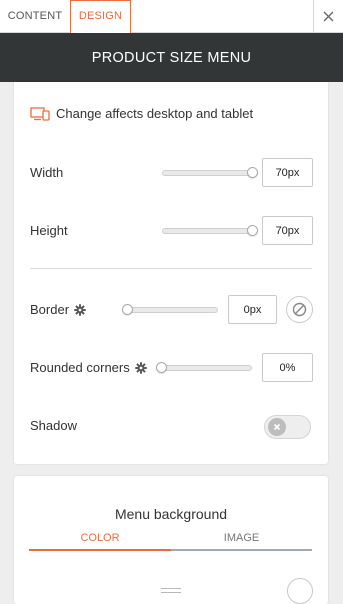 Image resolution: width=343 pixels, height=604 pixels. I want to click on device-note: Change affects desktop and tablet, so click(141, 113).